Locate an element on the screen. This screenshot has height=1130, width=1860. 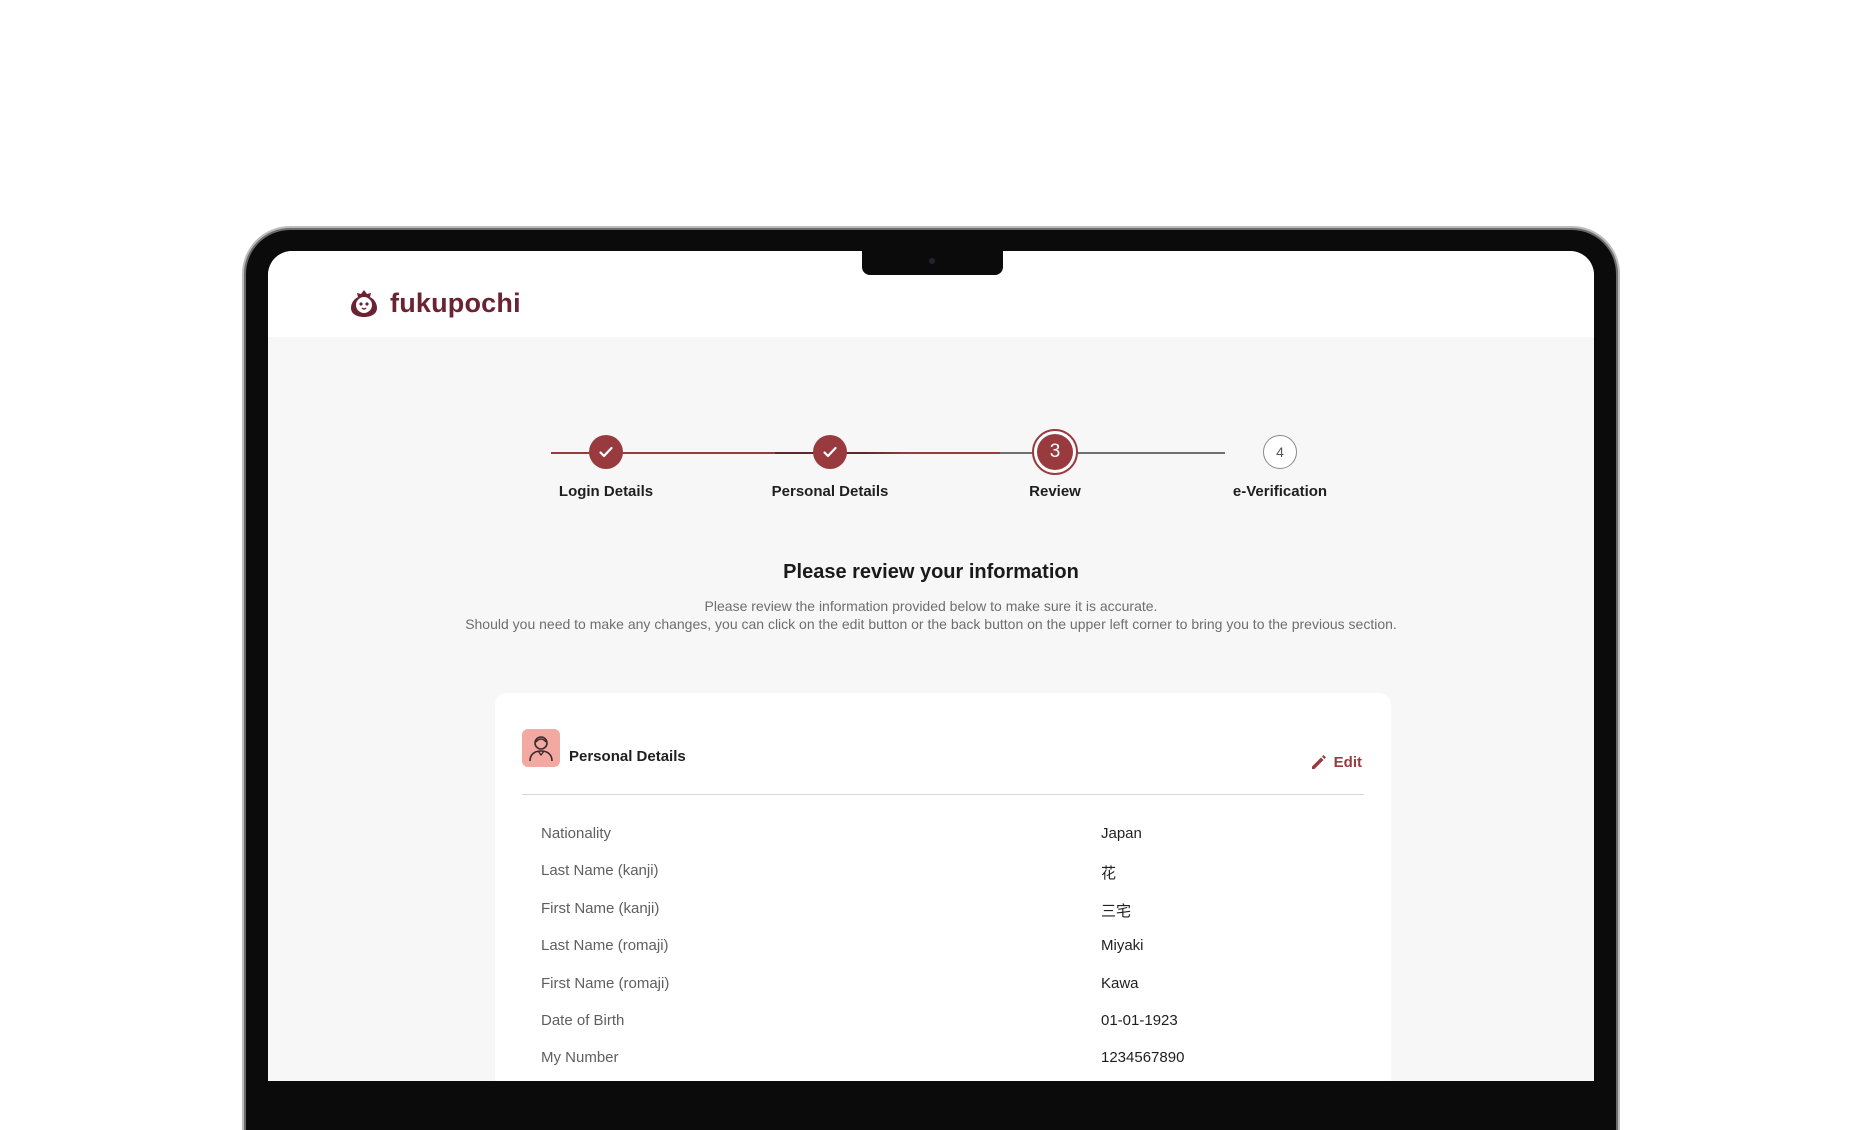
step-number: 3 is located at coordinates (1055, 452).